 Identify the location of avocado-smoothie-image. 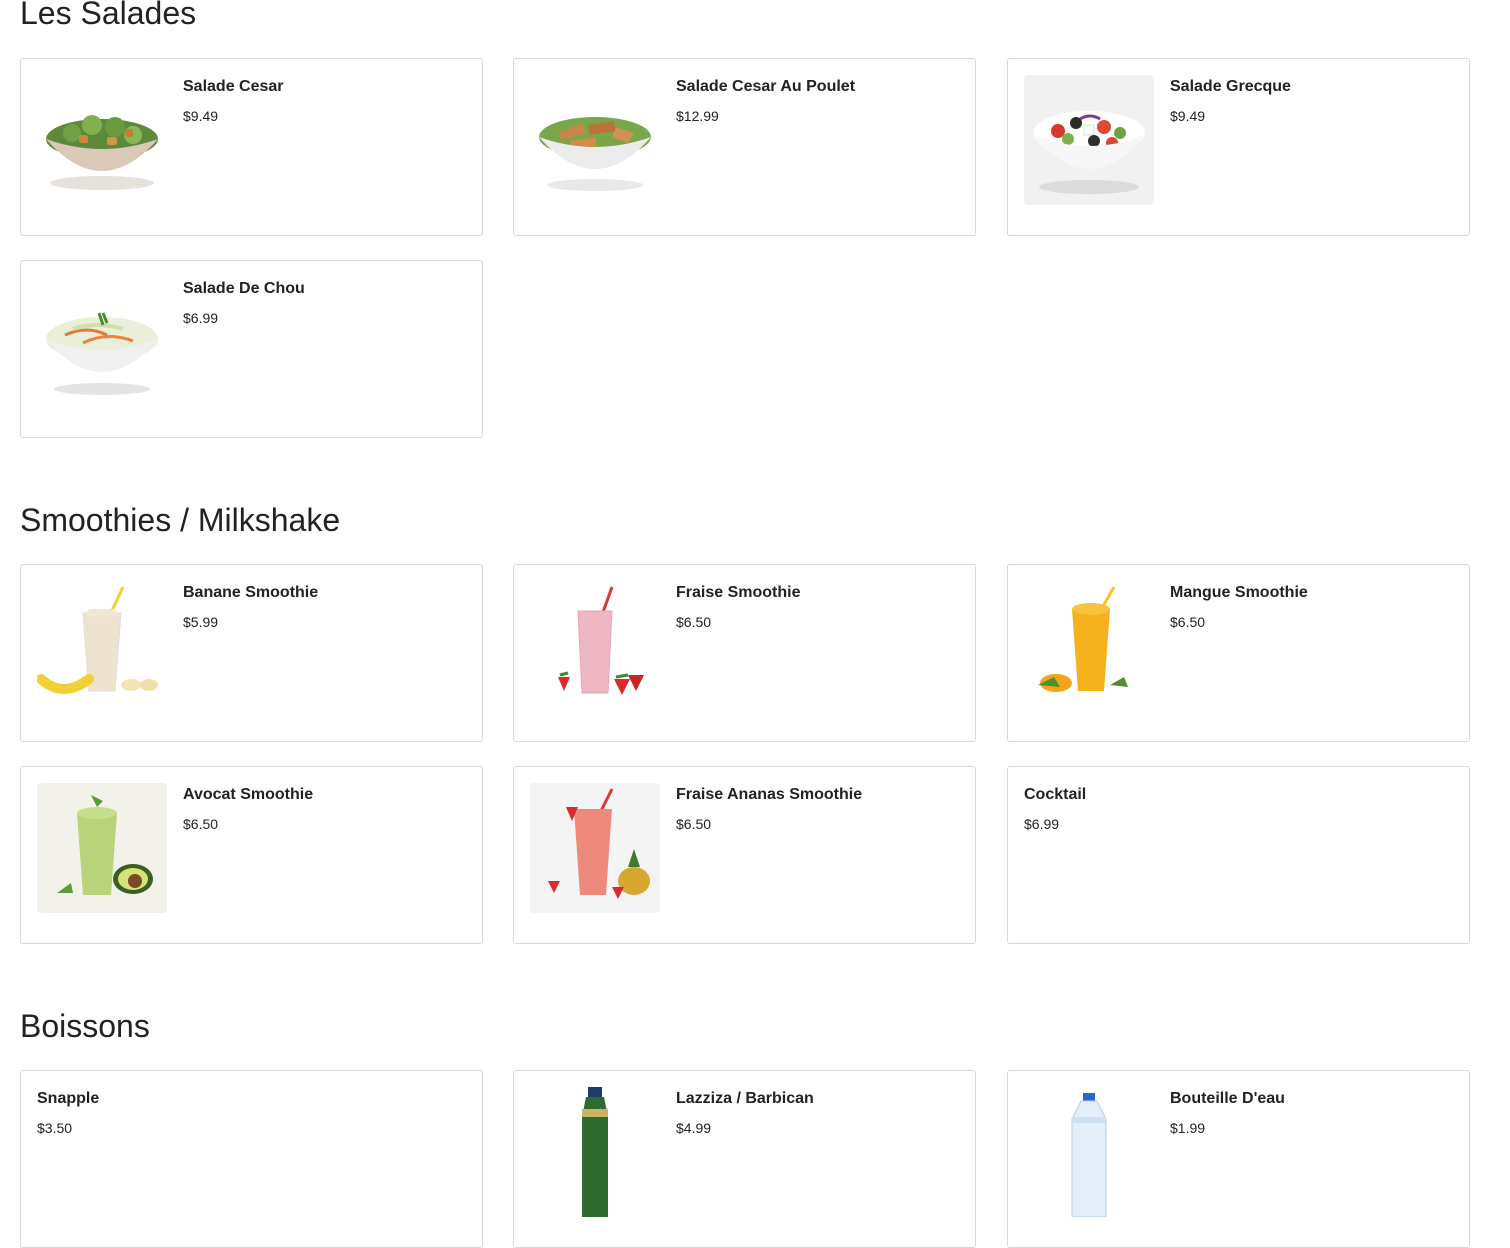
(102, 848).